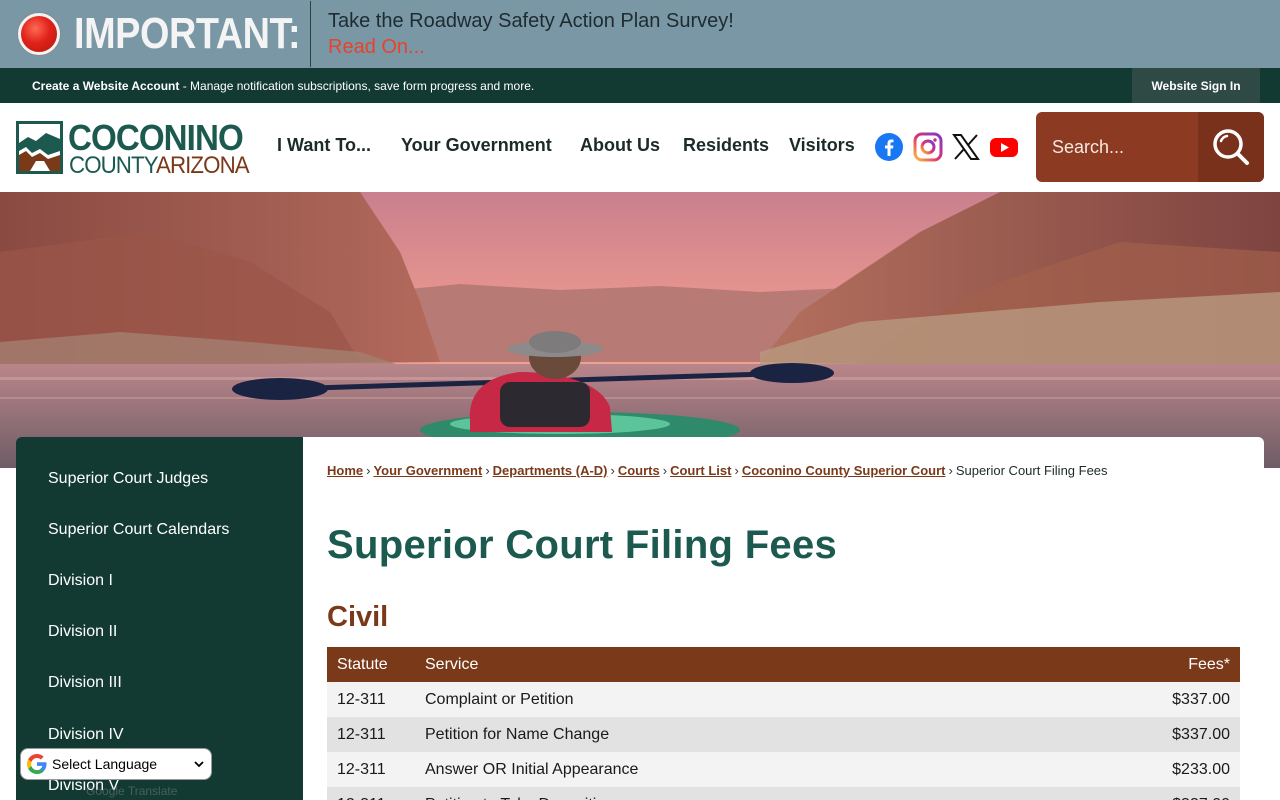 The height and width of the screenshot is (800, 1280). I want to click on table-row: 12-311 Complaint or Petition $337.00, so click(783, 699).